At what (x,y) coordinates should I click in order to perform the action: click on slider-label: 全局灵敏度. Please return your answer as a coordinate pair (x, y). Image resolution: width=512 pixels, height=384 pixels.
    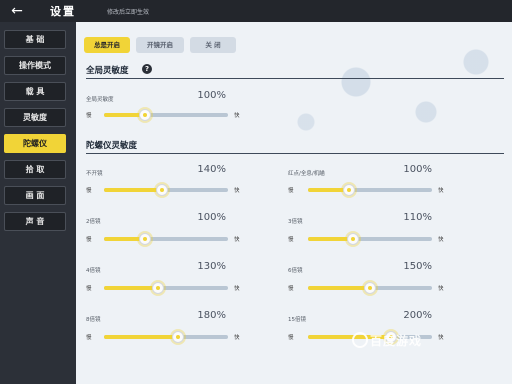
    Looking at the image, I should click on (100, 100).